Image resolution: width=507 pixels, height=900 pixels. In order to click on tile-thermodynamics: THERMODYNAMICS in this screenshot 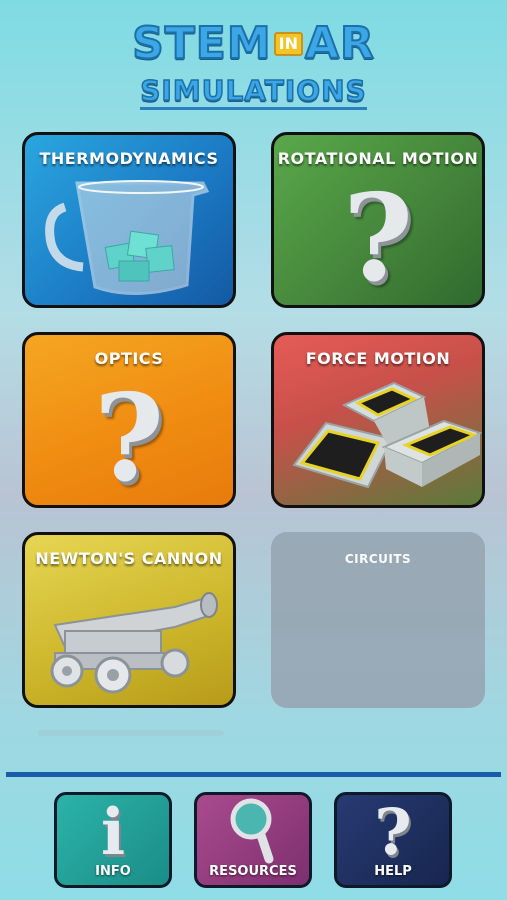, I will do `click(129, 220)`.